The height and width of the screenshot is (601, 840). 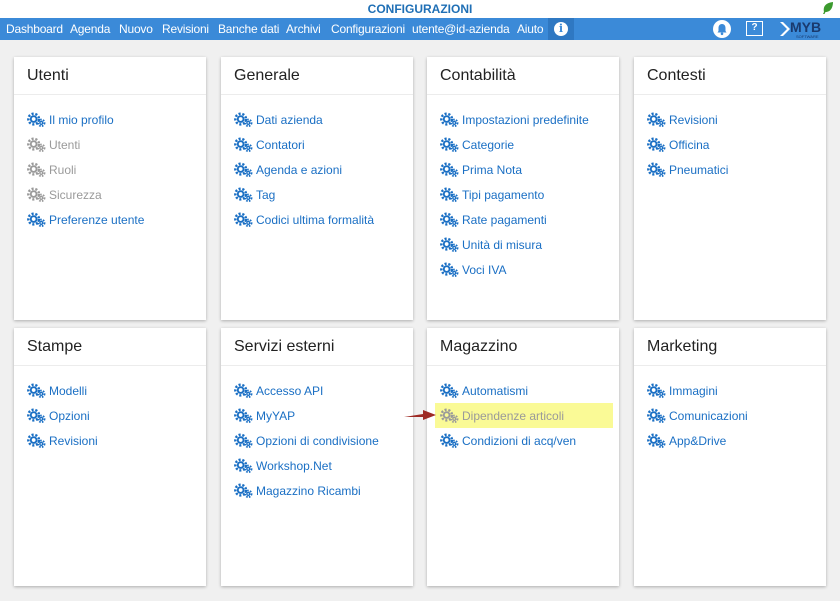 What do you see at coordinates (68, 390) in the screenshot?
I see `link-label: Modelli` at bounding box center [68, 390].